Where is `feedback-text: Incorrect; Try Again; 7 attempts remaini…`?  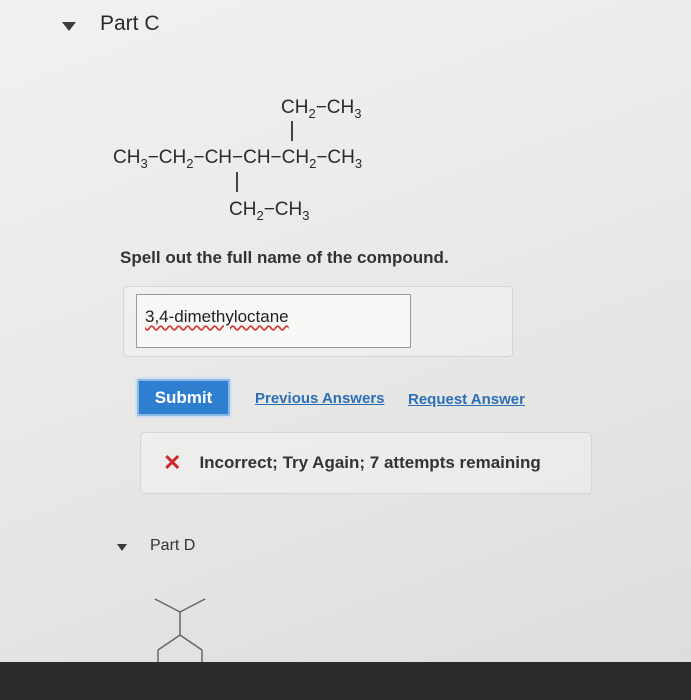 feedback-text: Incorrect; Try Again; 7 attempts remaini… is located at coordinates (370, 462).